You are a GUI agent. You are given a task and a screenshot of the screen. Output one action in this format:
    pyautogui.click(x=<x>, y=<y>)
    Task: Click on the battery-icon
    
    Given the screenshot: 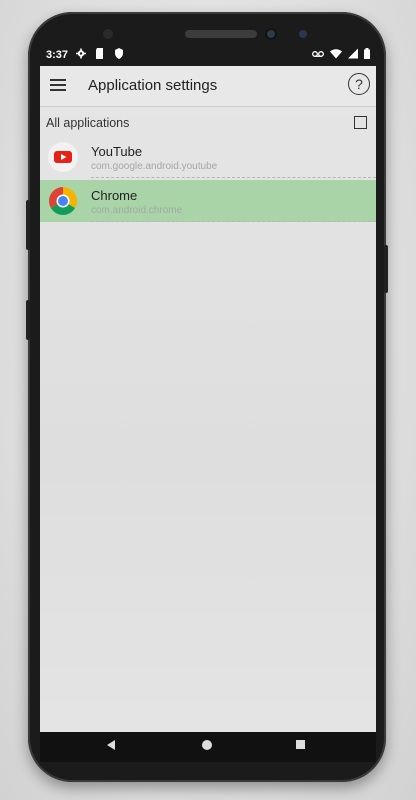 What is the action you would take?
    pyautogui.click(x=367, y=53)
    